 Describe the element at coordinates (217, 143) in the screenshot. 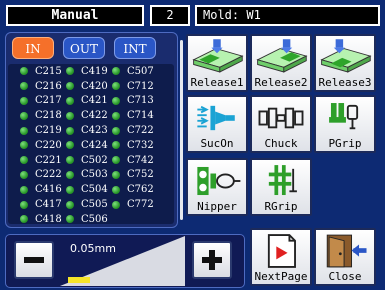

I see `sucon-label: SucOn` at that location.